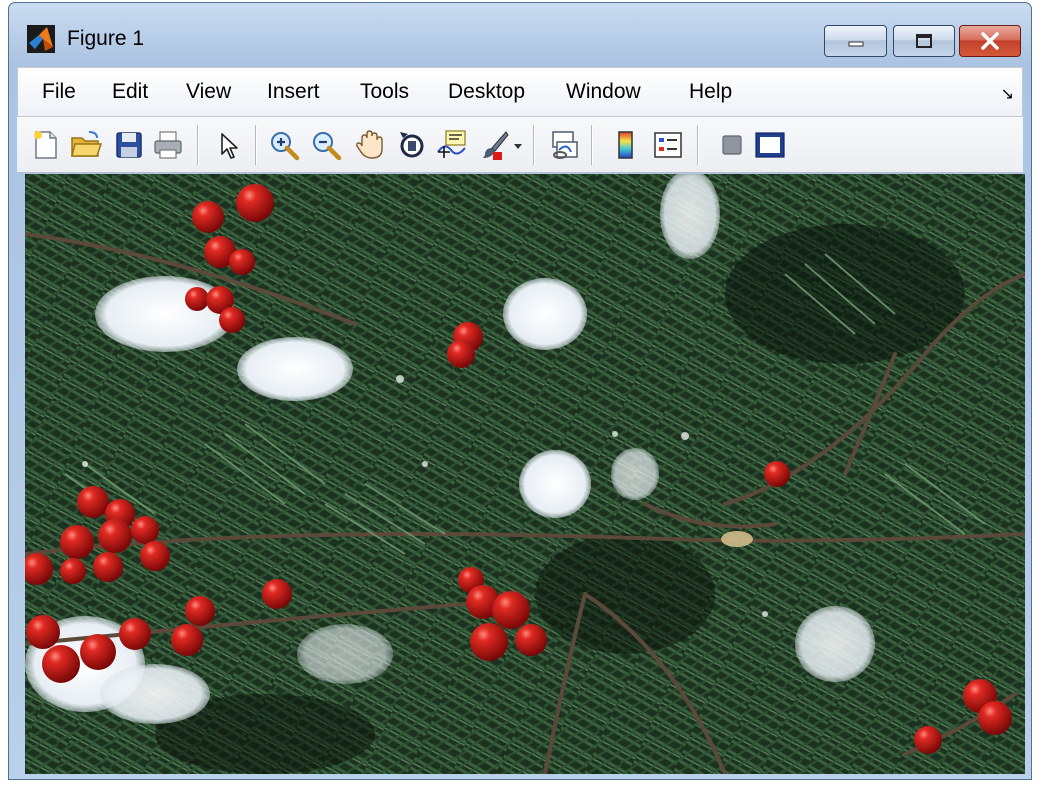 This screenshot has width=1043, height=786. Describe the element at coordinates (668, 145) in the screenshot. I see `legend-icon` at that location.